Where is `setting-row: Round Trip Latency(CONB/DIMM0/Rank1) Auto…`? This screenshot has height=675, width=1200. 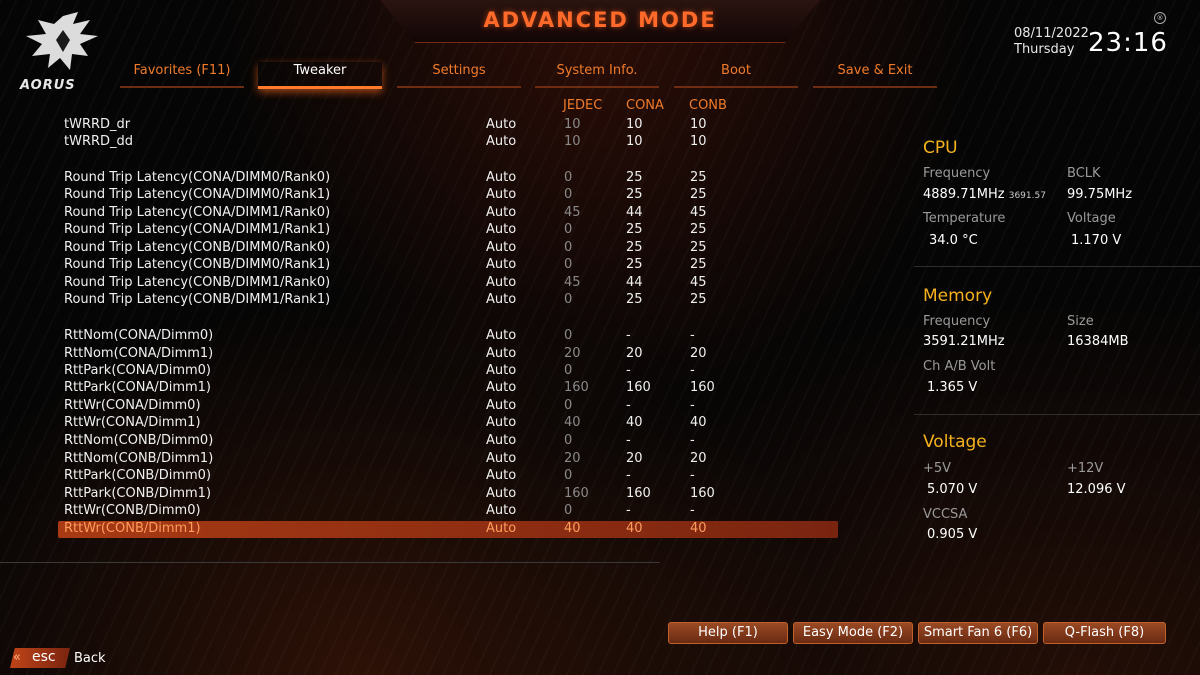 setting-row: Round Trip Latency(CONB/DIMM0/Rank1) Auto… is located at coordinates (448, 265).